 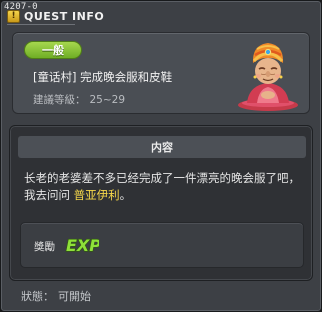 I want to click on quest-description: 长老的老婆差不多已经完成了一件漂亮的晚会服了吧，我去问问 普亚伊利。, so click(x=164, y=187).